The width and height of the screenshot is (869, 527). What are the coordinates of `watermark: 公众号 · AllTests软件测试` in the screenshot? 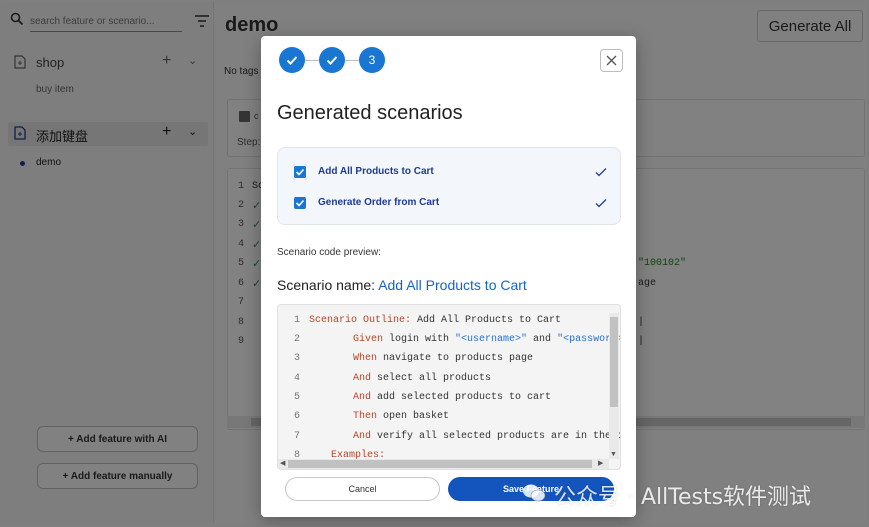 It's located at (687, 494).